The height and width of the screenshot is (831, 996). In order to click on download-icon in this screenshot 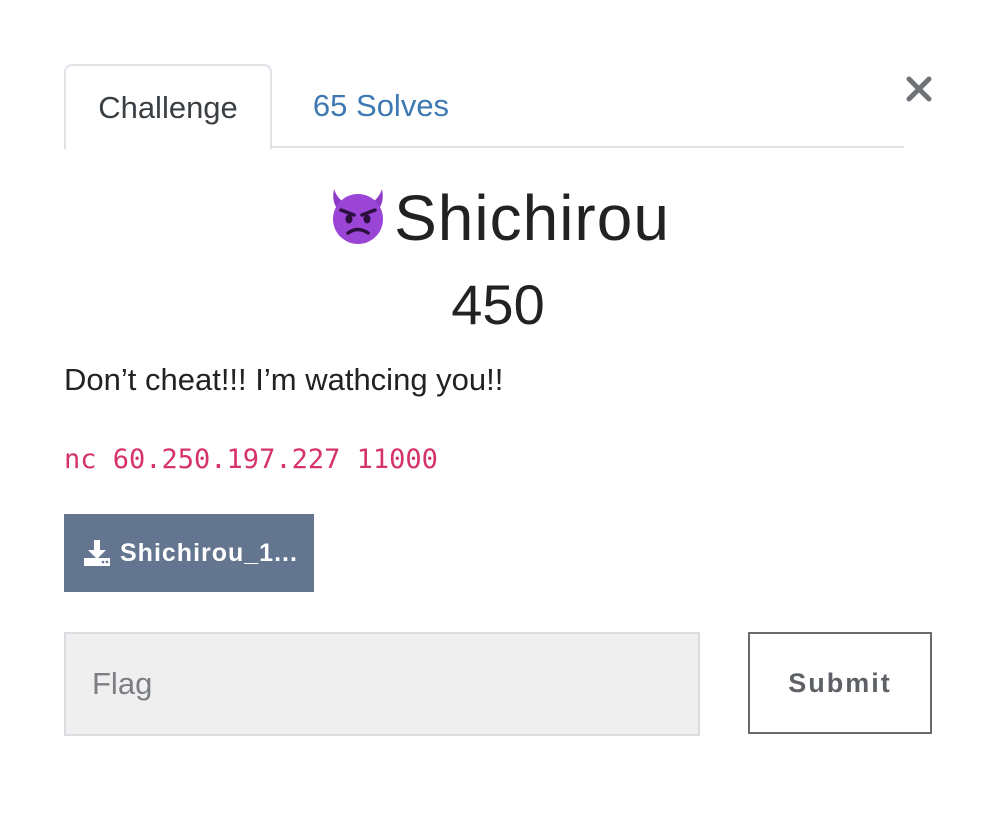, I will do `click(97, 553)`.